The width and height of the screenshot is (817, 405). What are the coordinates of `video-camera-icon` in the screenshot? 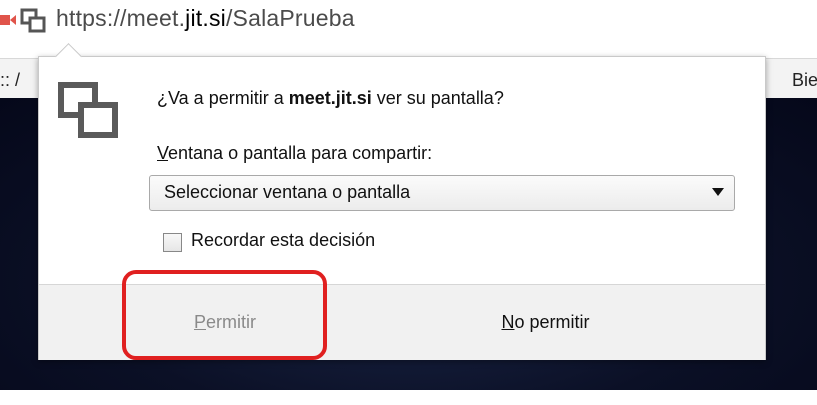 It's located at (8, 20).